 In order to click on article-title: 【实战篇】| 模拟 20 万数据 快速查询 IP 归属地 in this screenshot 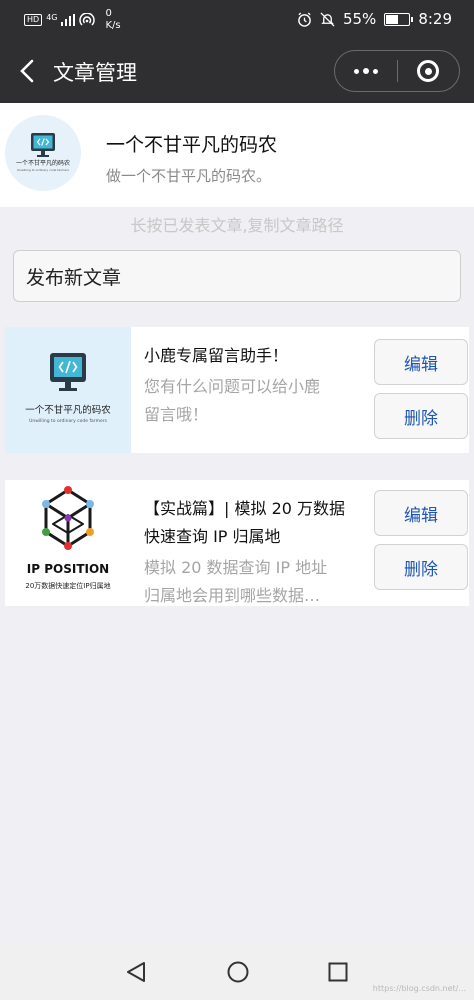, I will do `click(258, 523)`.